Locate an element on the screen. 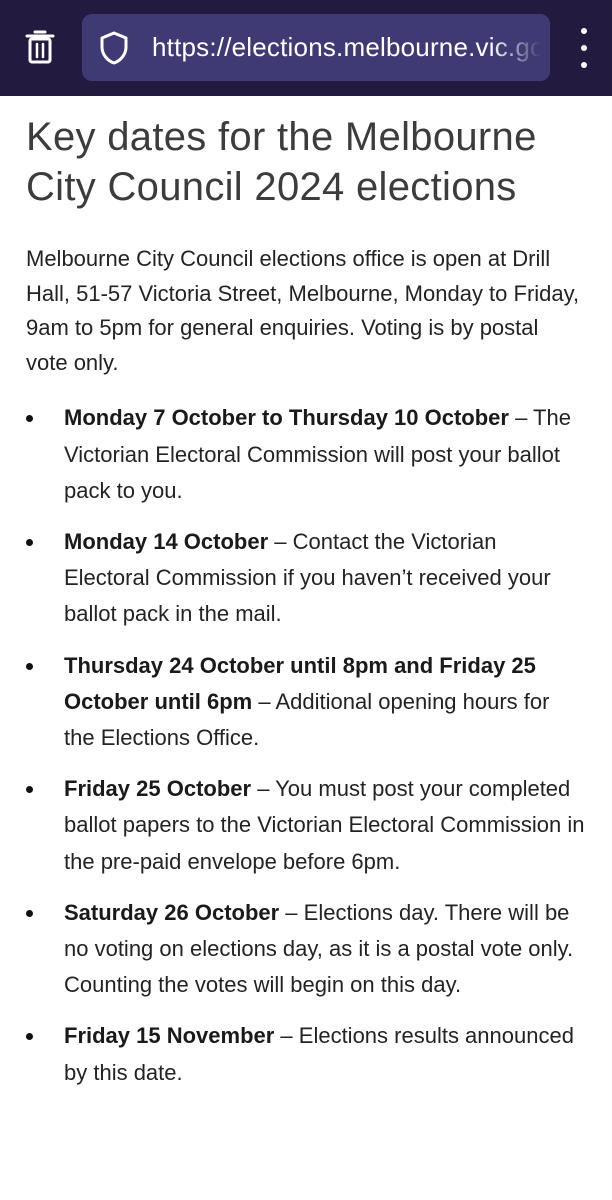 The image size is (612, 1200). date-label: Monday 7 October to Thursday 10 October is located at coordinates (286, 418).